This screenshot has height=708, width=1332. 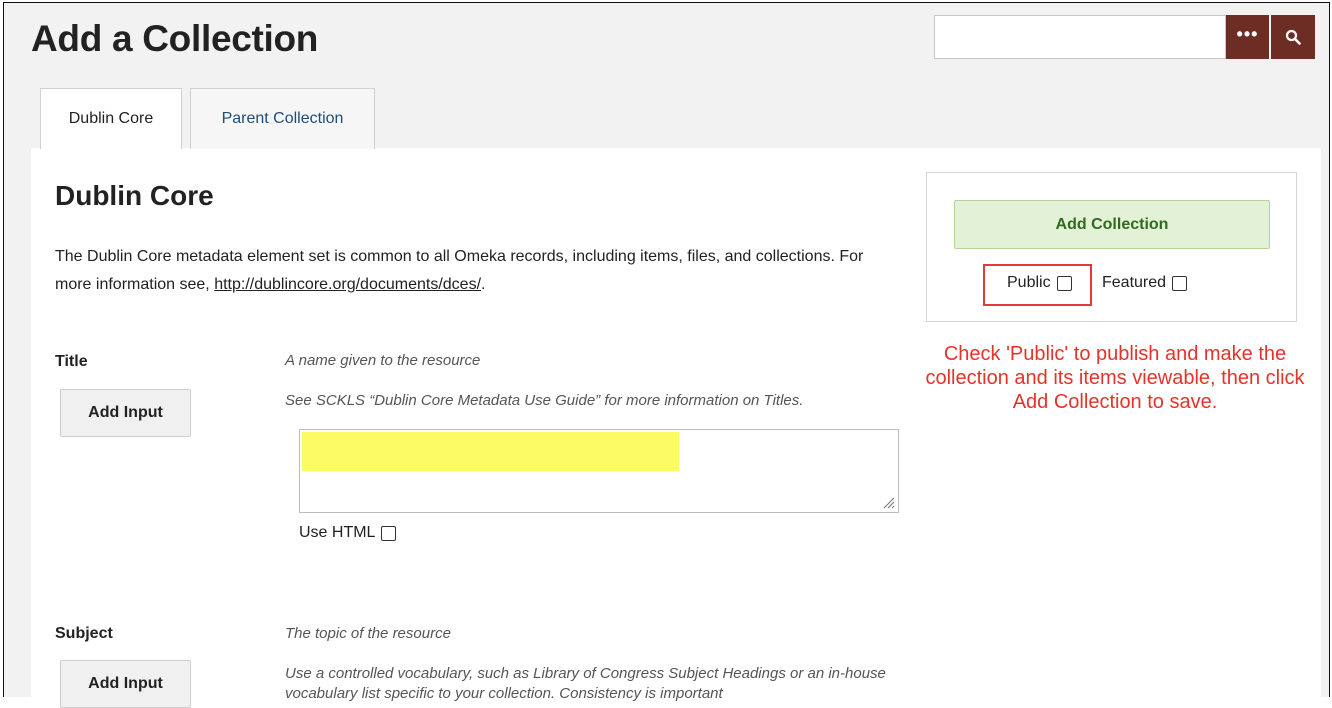 I want to click on featured-label: Featured, so click(x=1134, y=282).